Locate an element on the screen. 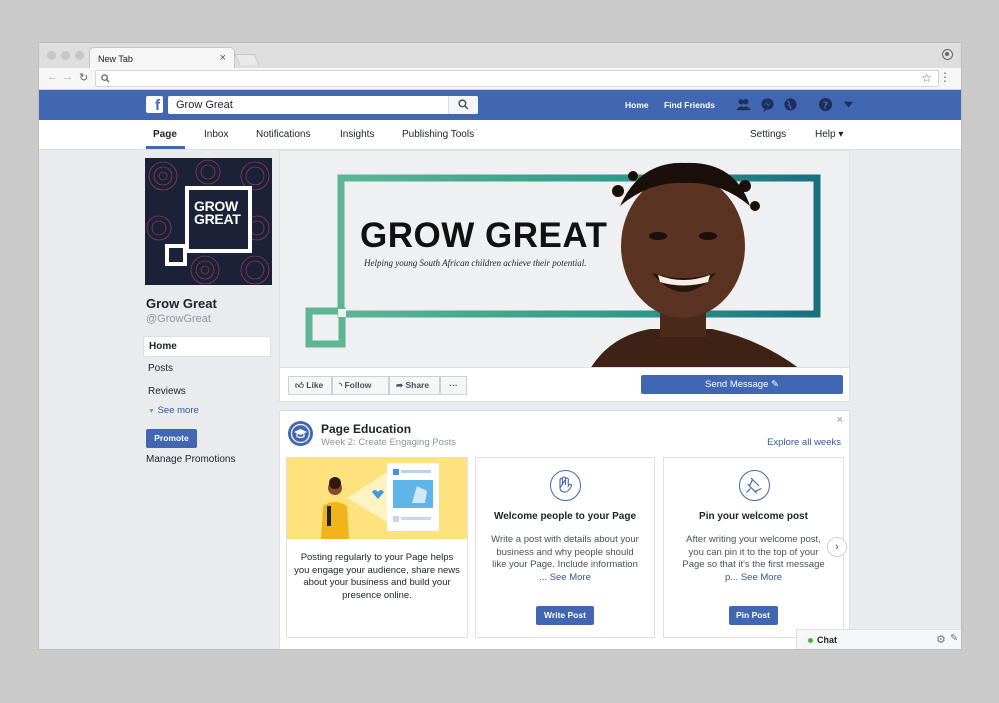 This screenshot has height=703, width=999. education-title: Page Education is located at coordinates (366, 429).